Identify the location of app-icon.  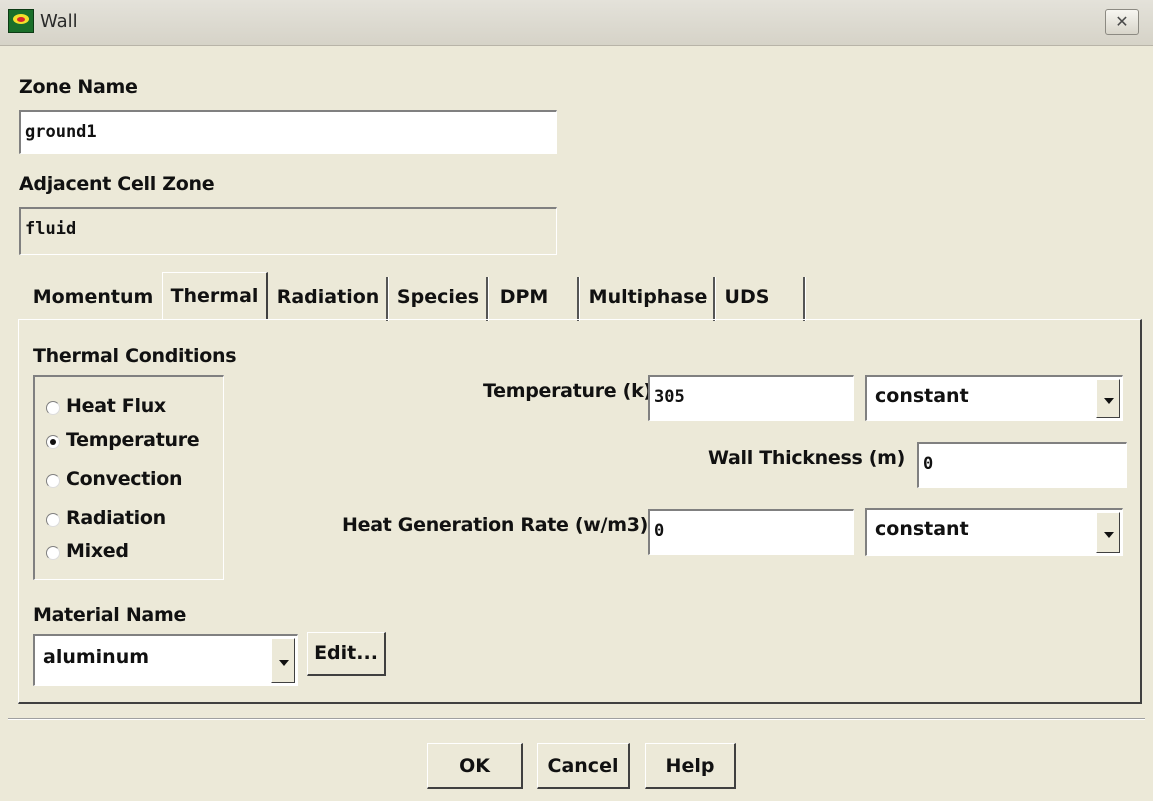
(21, 21).